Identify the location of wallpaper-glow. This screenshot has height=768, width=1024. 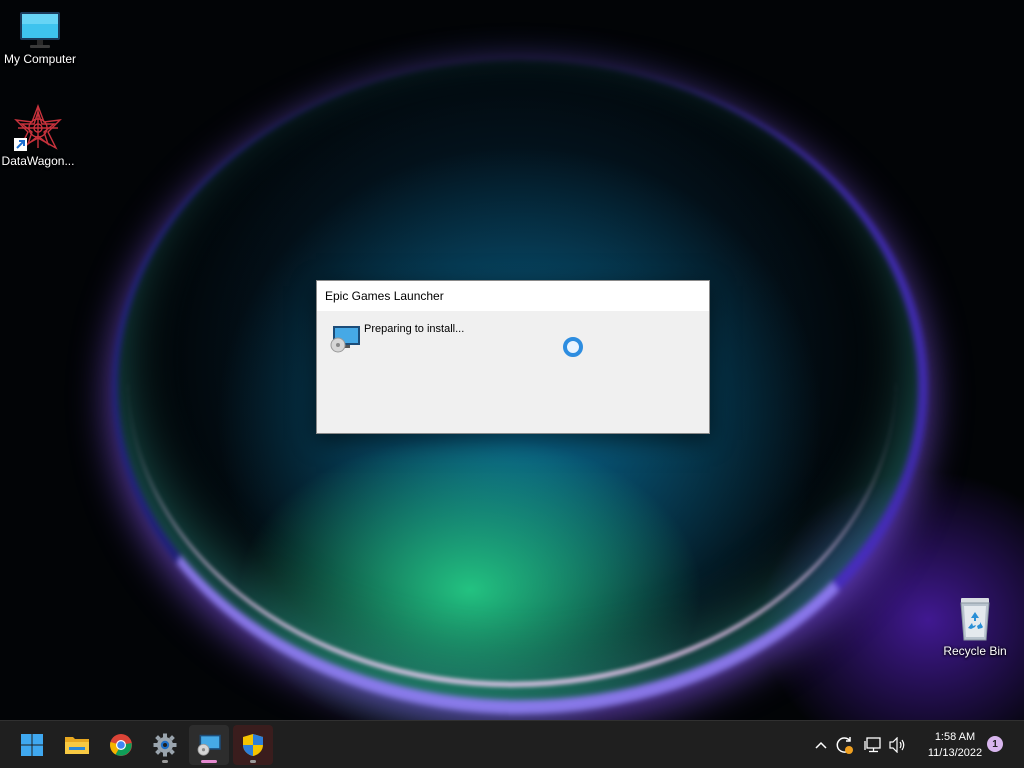
(892, 595).